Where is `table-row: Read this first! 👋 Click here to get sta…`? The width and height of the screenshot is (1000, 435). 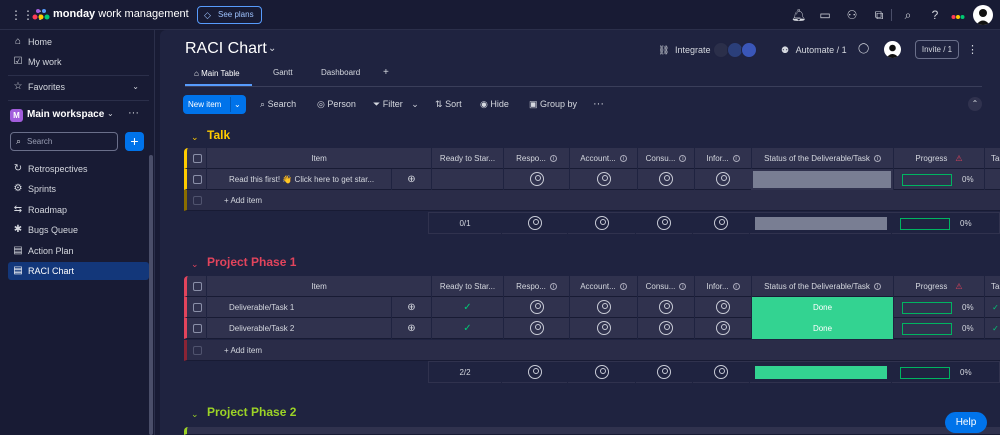
table-row: Read this first! 👋 Click here to get sta… is located at coordinates (592, 179).